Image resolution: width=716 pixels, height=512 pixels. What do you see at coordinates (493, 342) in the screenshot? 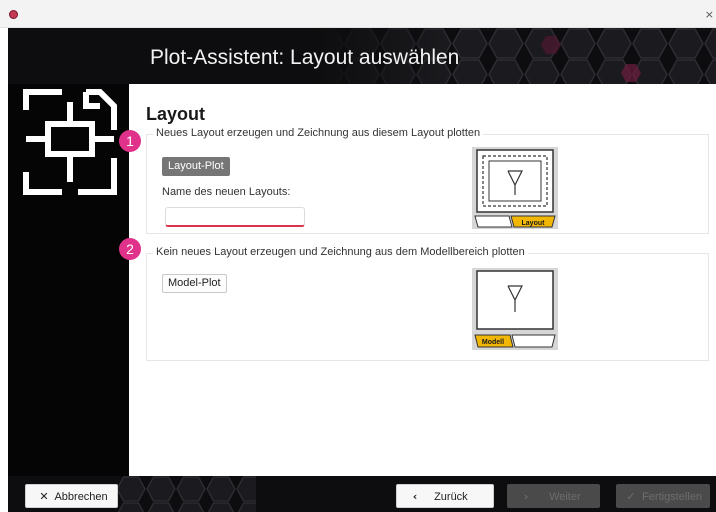
I see `model-tab-label: Modell` at bounding box center [493, 342].